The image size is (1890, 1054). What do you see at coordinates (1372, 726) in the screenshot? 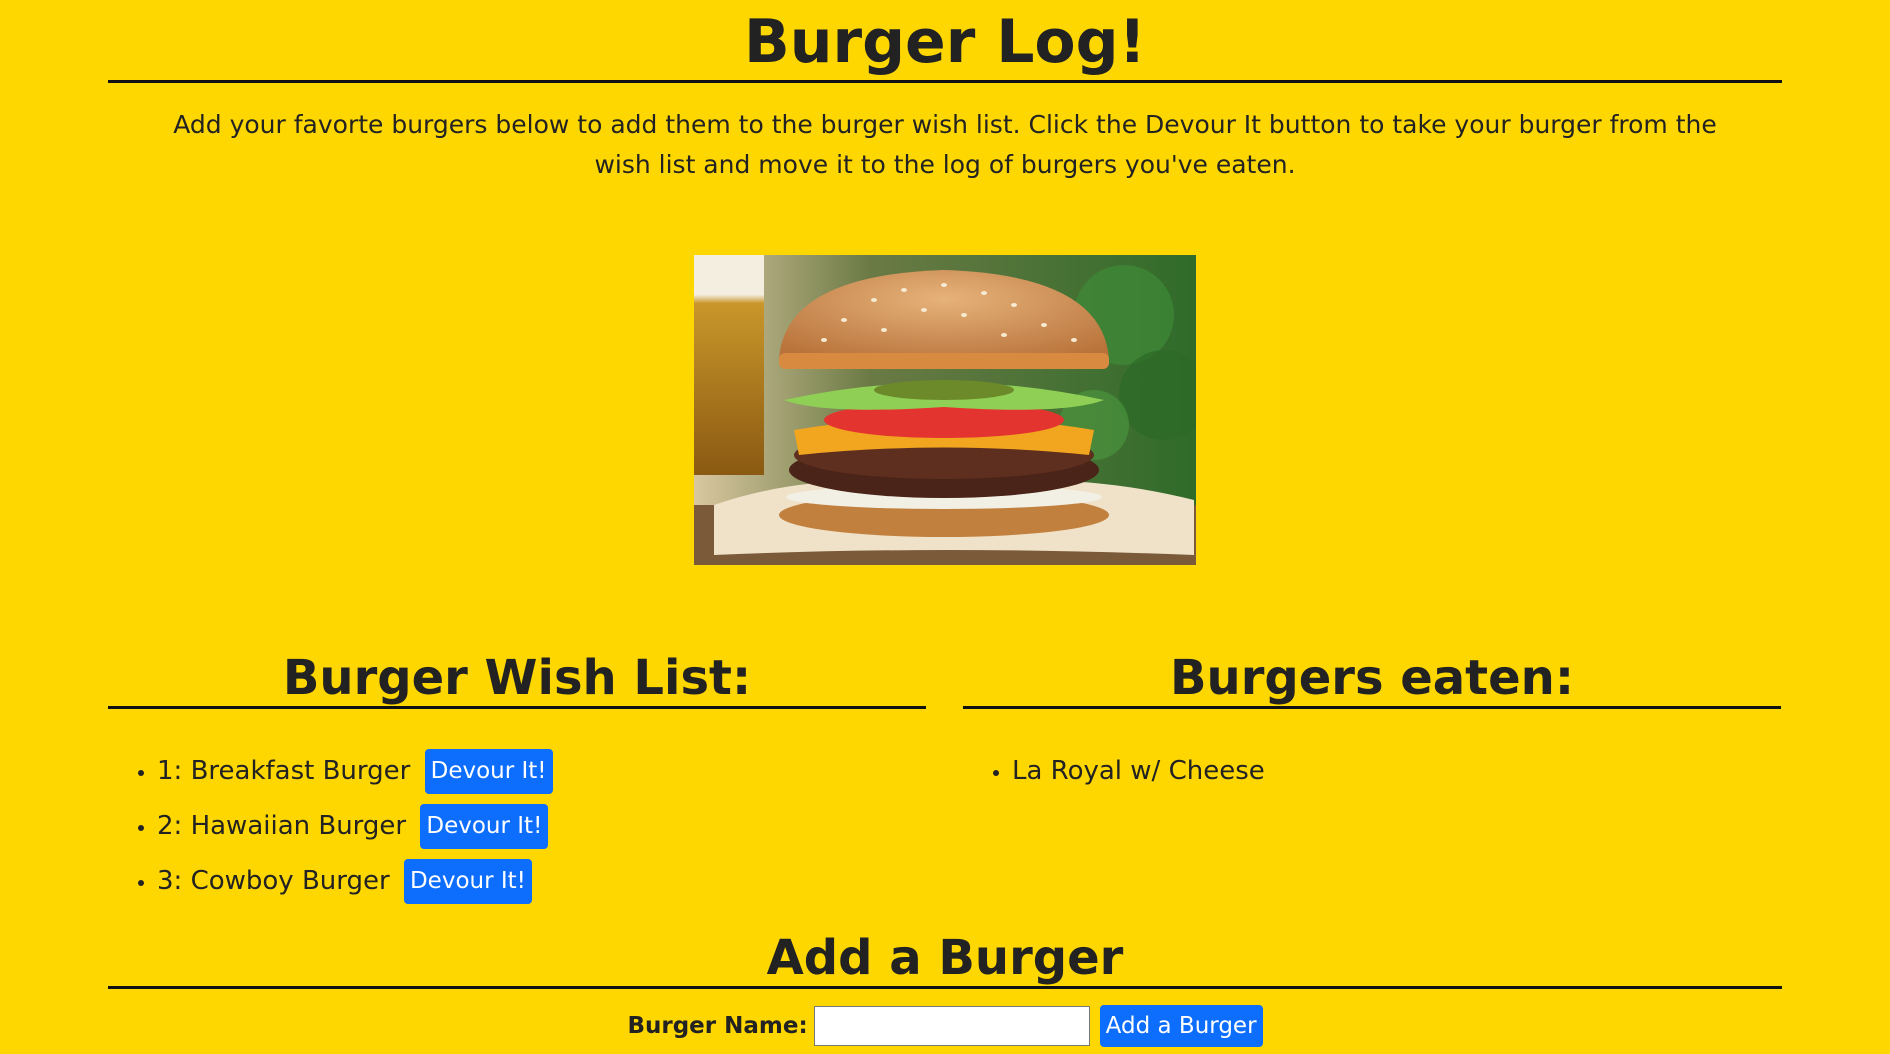
I see `eaten-section: Burgers eaten: La Royal w/ Cheese` at bounding box center [1372, 726].